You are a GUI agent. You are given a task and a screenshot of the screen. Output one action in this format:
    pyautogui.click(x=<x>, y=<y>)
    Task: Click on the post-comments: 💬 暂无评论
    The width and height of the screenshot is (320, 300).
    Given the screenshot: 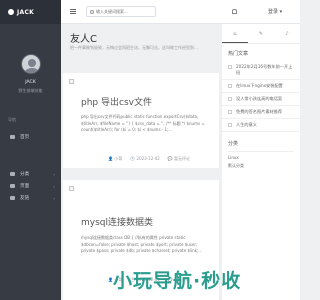 What is the action you would take?
    pyautogui.click(x=179, y=159)
    